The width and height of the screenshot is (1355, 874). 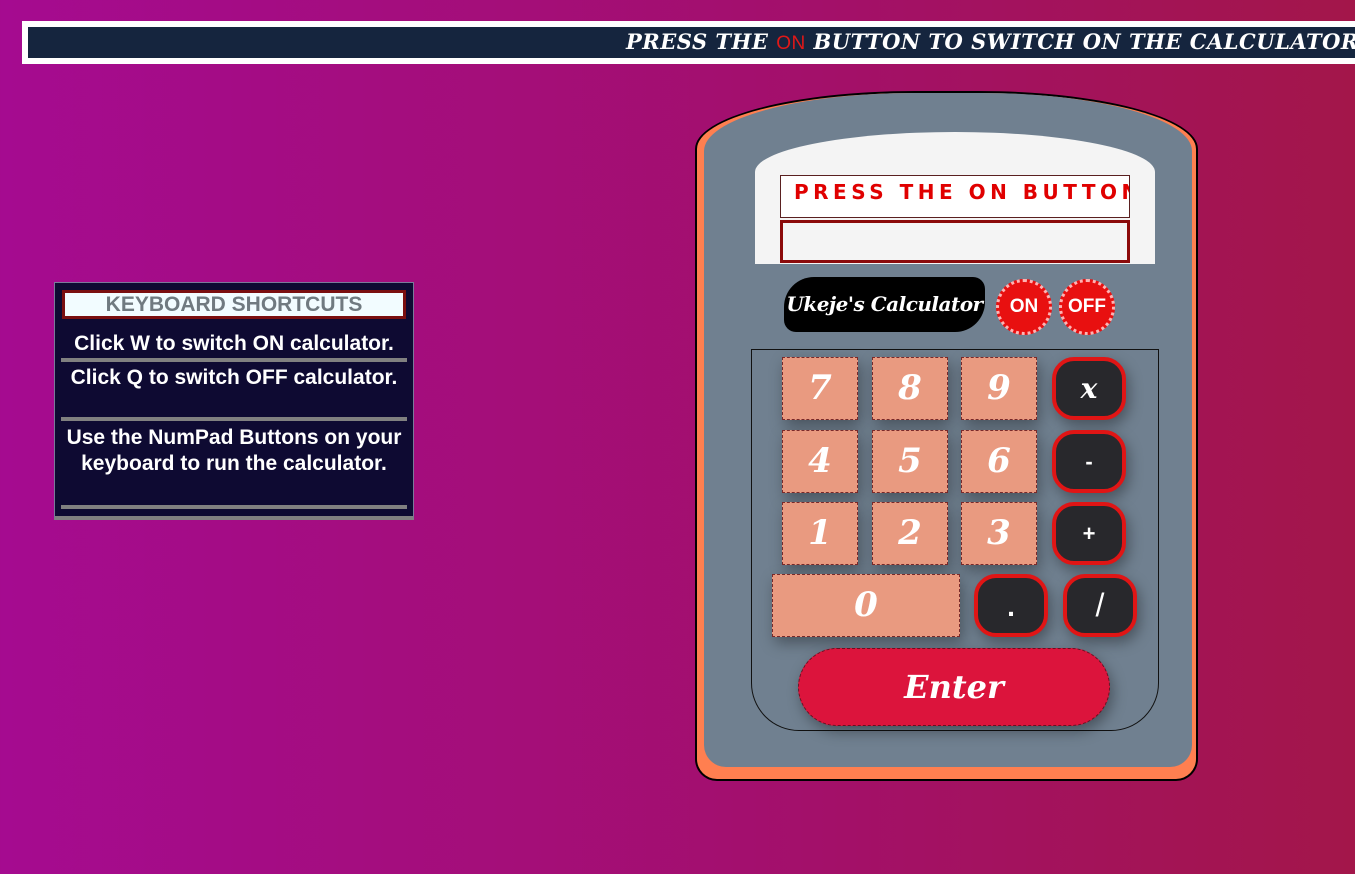 I want to click on subtract-button: -, so click(x=1089, y=461).